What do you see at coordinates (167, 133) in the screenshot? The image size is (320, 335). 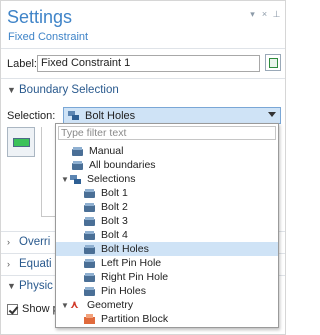 I see `filter-input: Type filter text` at bounding box center [167, 133].